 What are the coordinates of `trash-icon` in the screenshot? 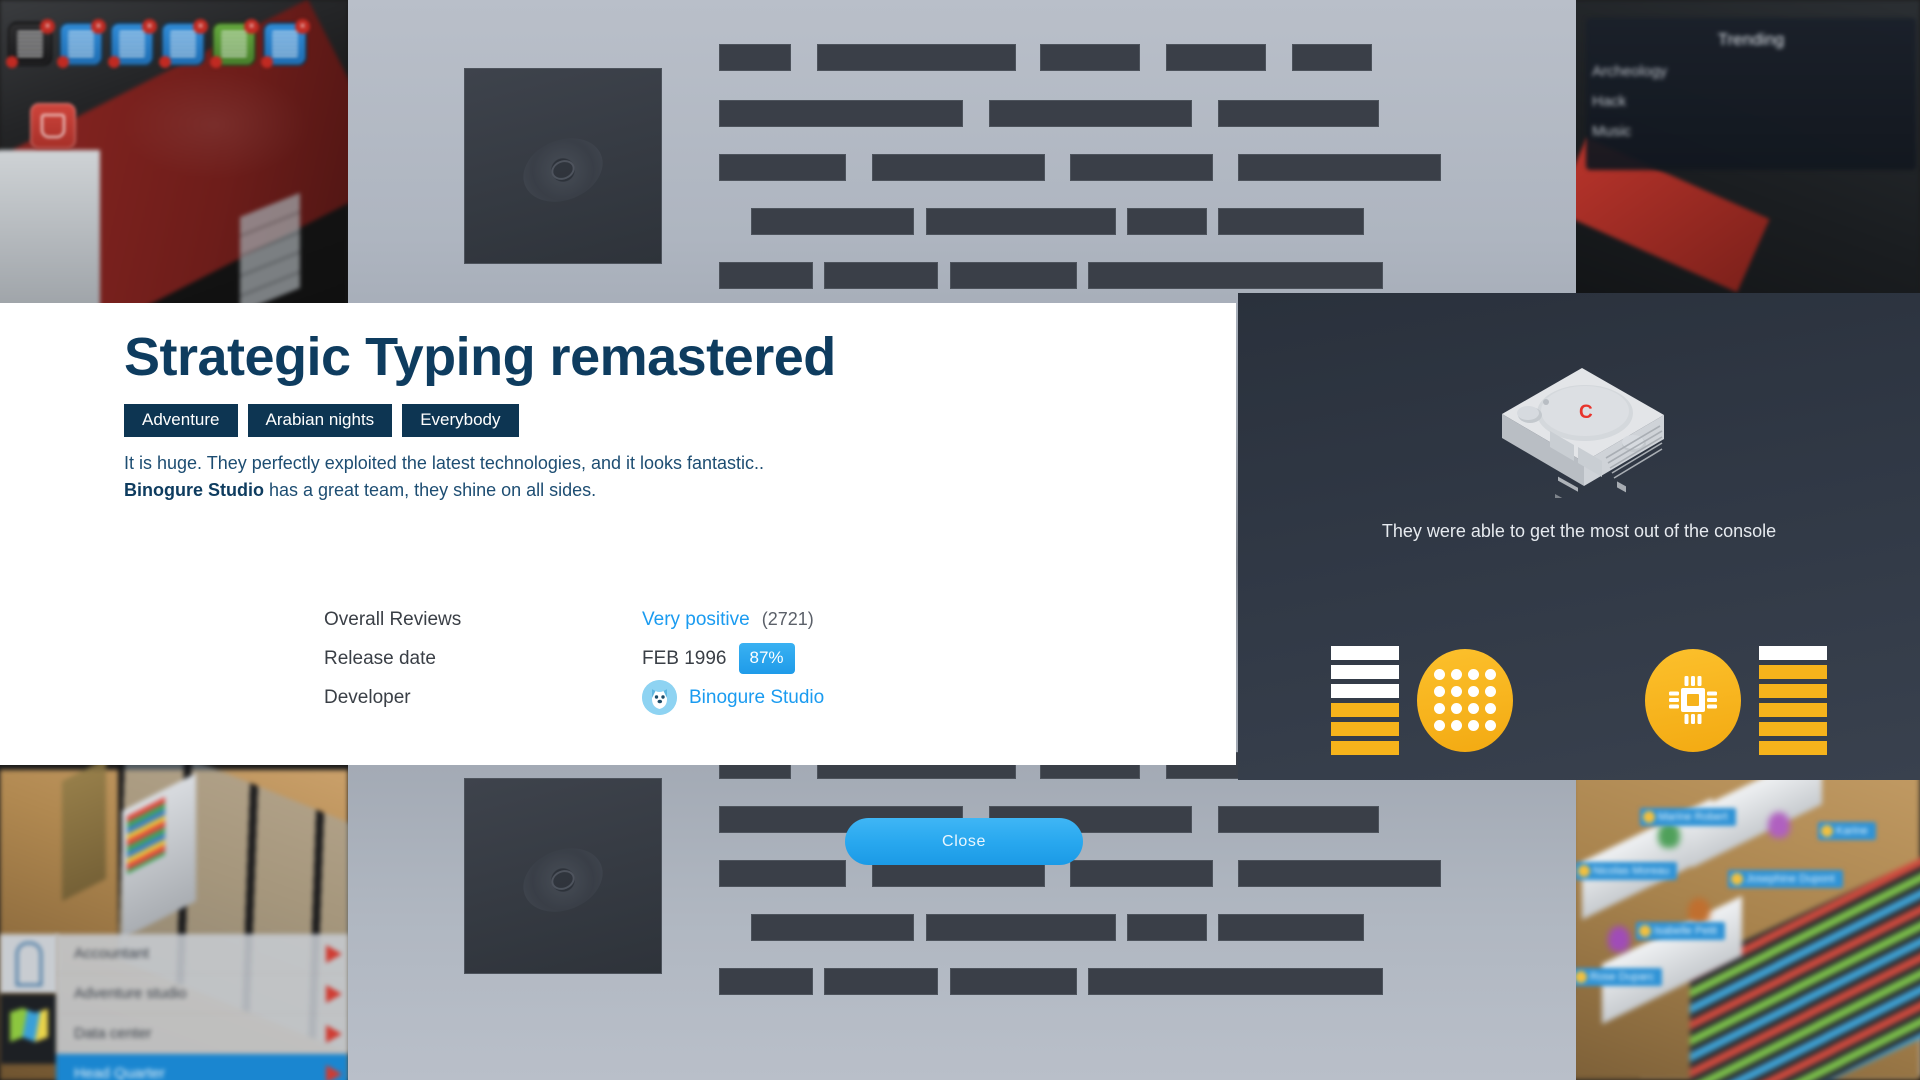 It's located at (53, 126).